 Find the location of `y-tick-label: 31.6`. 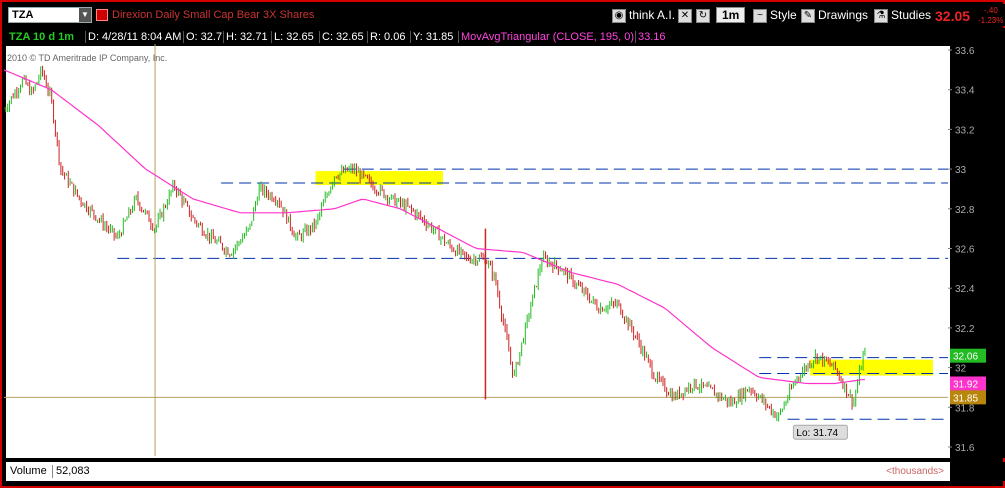

y-tick-label: 31.6 is located at coordinates (965, 448).